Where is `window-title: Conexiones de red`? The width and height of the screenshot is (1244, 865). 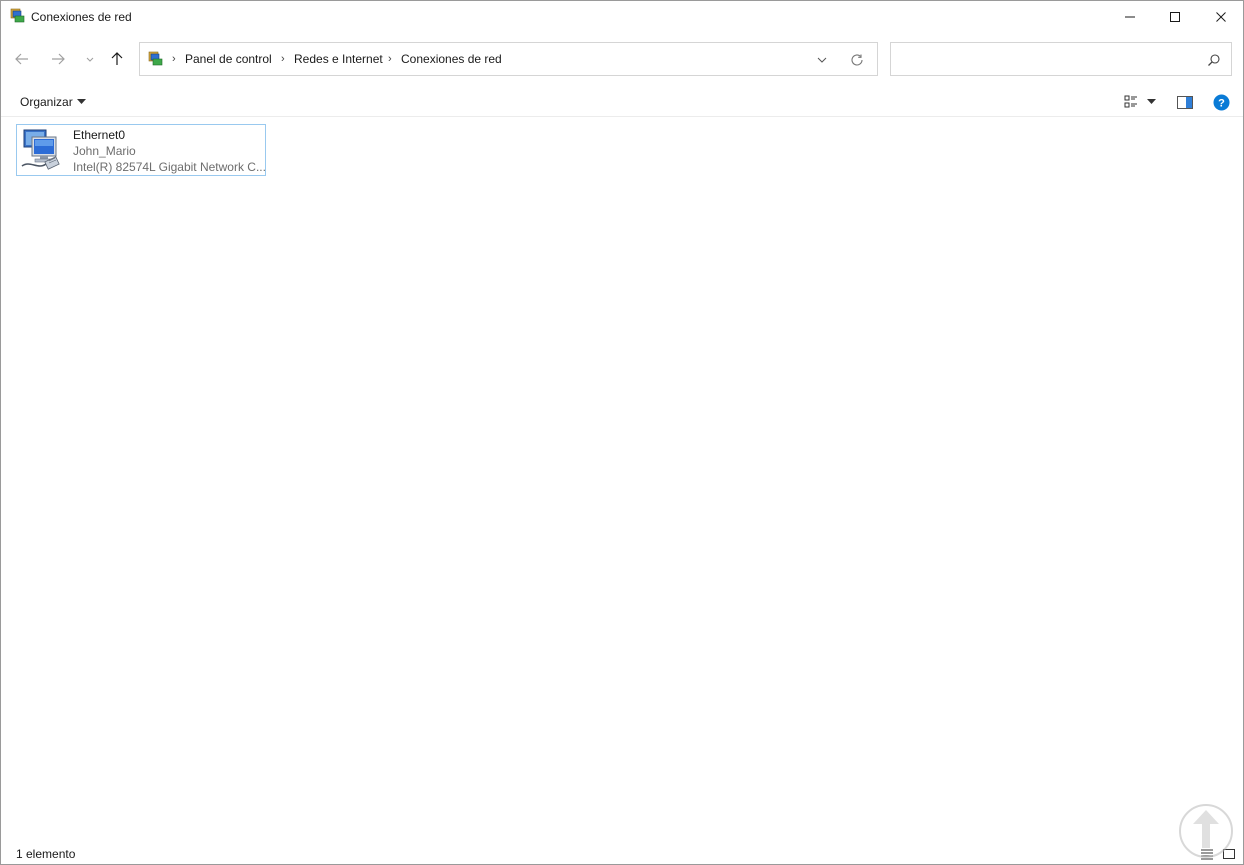
window-title: Conexiones de red is located at coordinates (81, 17).